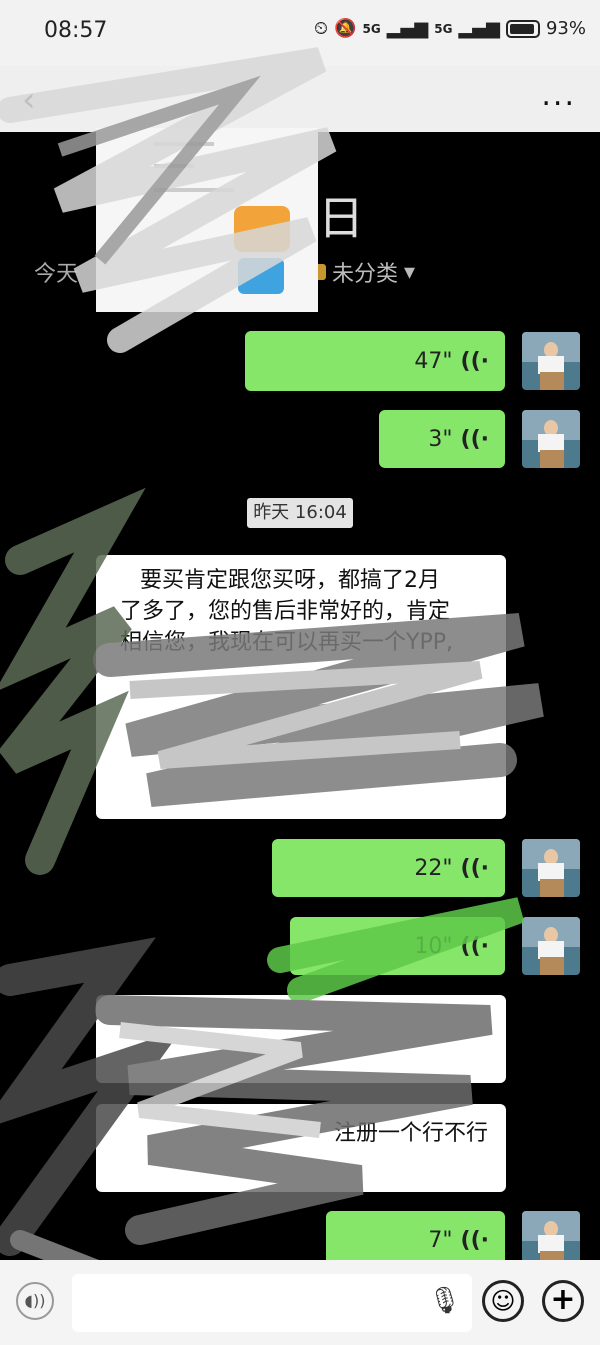 Image resolution: width=600 pixels, height=1345 pixels. I want to click on voice-message: 3" ((·, so click(442, 439).